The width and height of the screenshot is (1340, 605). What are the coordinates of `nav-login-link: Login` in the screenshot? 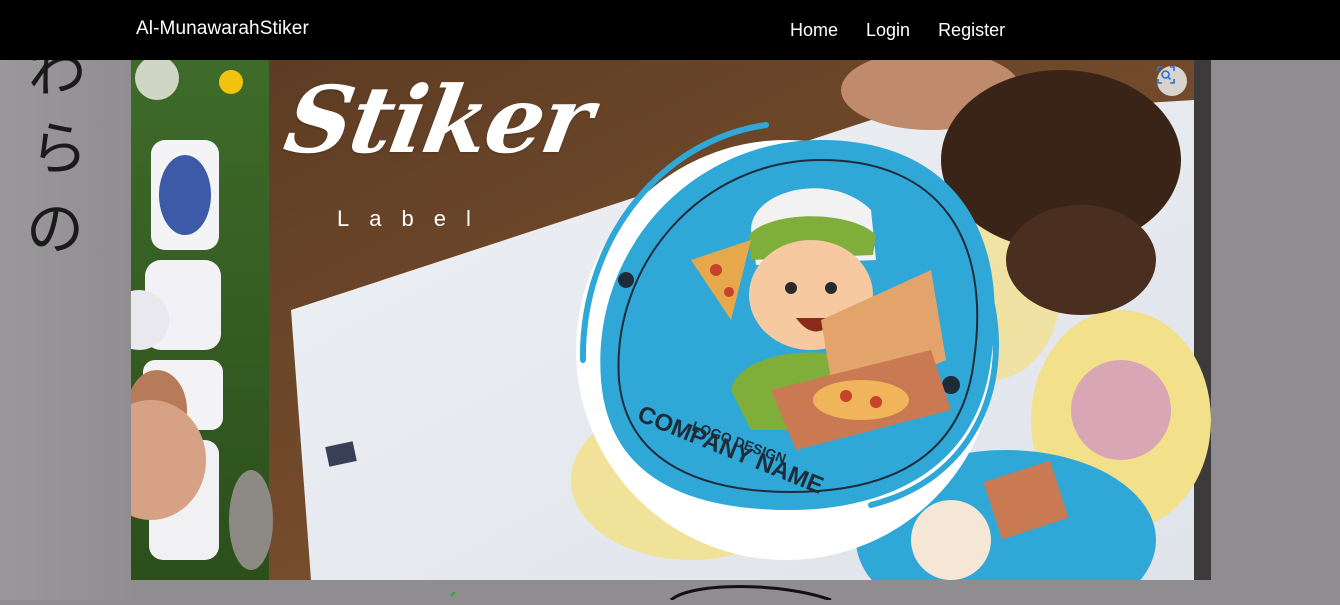 It's located at (888, 30).